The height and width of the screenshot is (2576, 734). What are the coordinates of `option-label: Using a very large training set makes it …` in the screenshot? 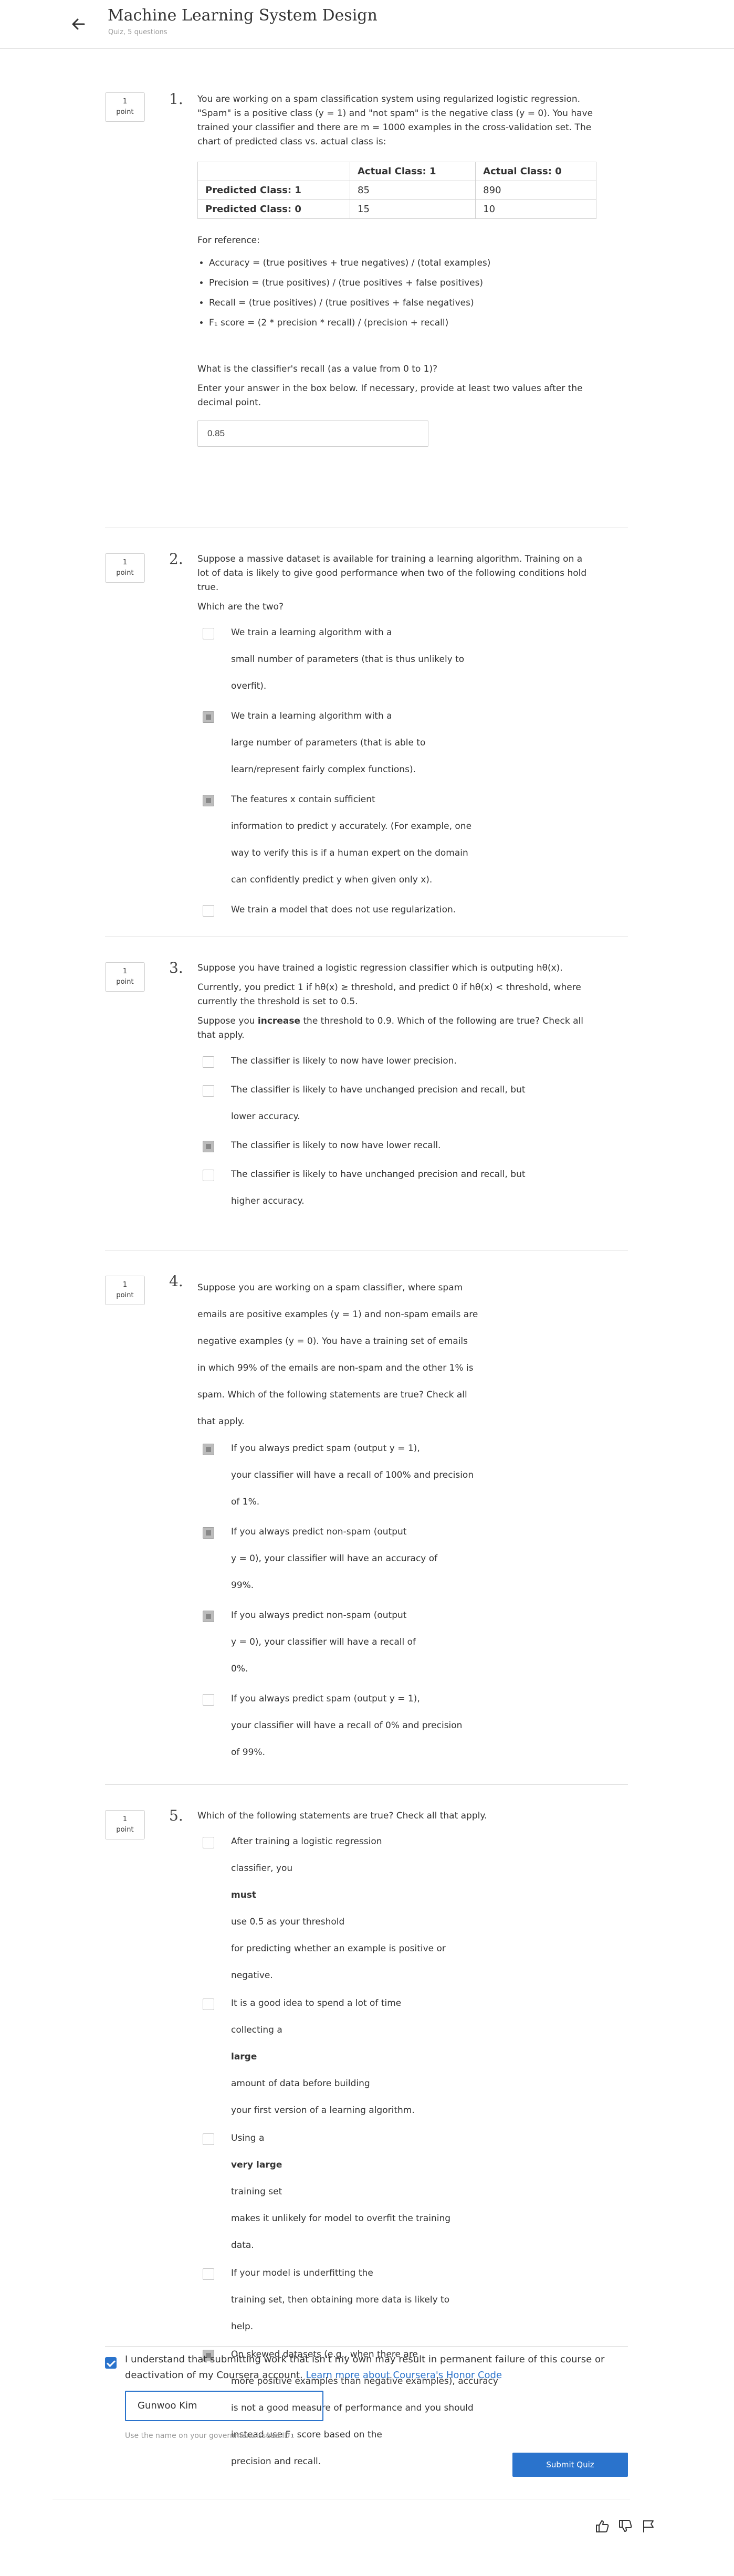 It's located at (413, 2192).